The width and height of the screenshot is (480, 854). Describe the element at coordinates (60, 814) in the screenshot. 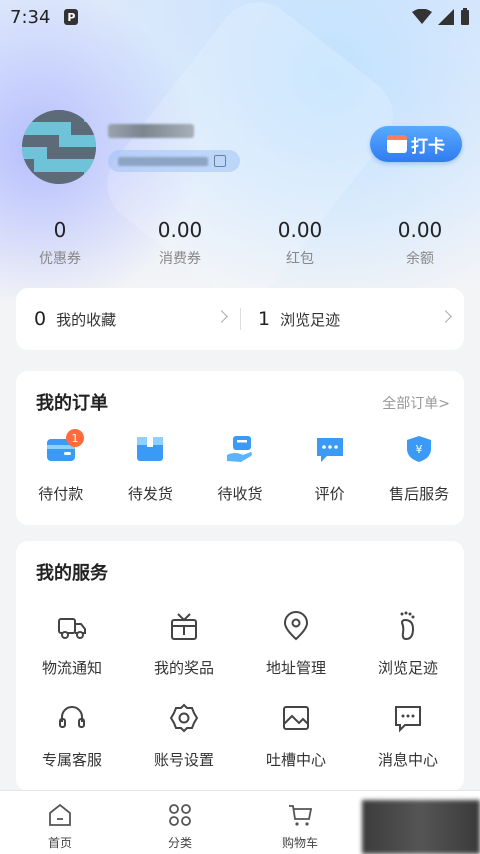

I see `home-icon` at that location.